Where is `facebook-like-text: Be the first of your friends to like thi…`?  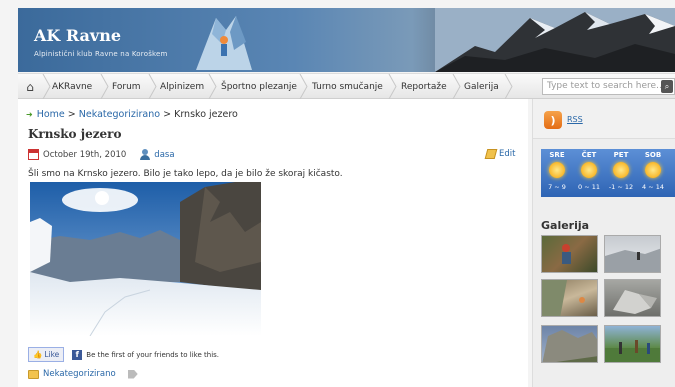 facebook-like-text: Be the first of your friends to like thi… is located at coordinates (153, 354).